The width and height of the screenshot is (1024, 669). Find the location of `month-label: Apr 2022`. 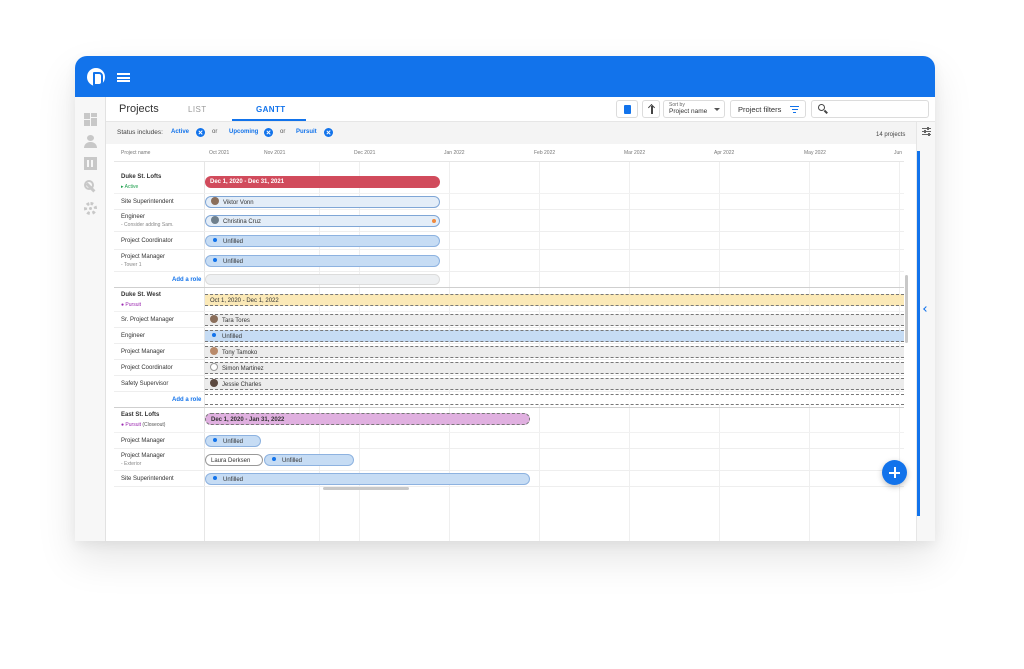

month-label: Apr 2022 is located at coordinates (724, 153).